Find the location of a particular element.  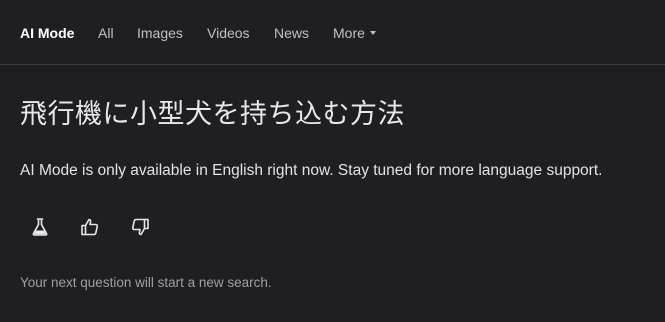

tab-ai-mode: AI Mode is located at coordinates (47, 33).